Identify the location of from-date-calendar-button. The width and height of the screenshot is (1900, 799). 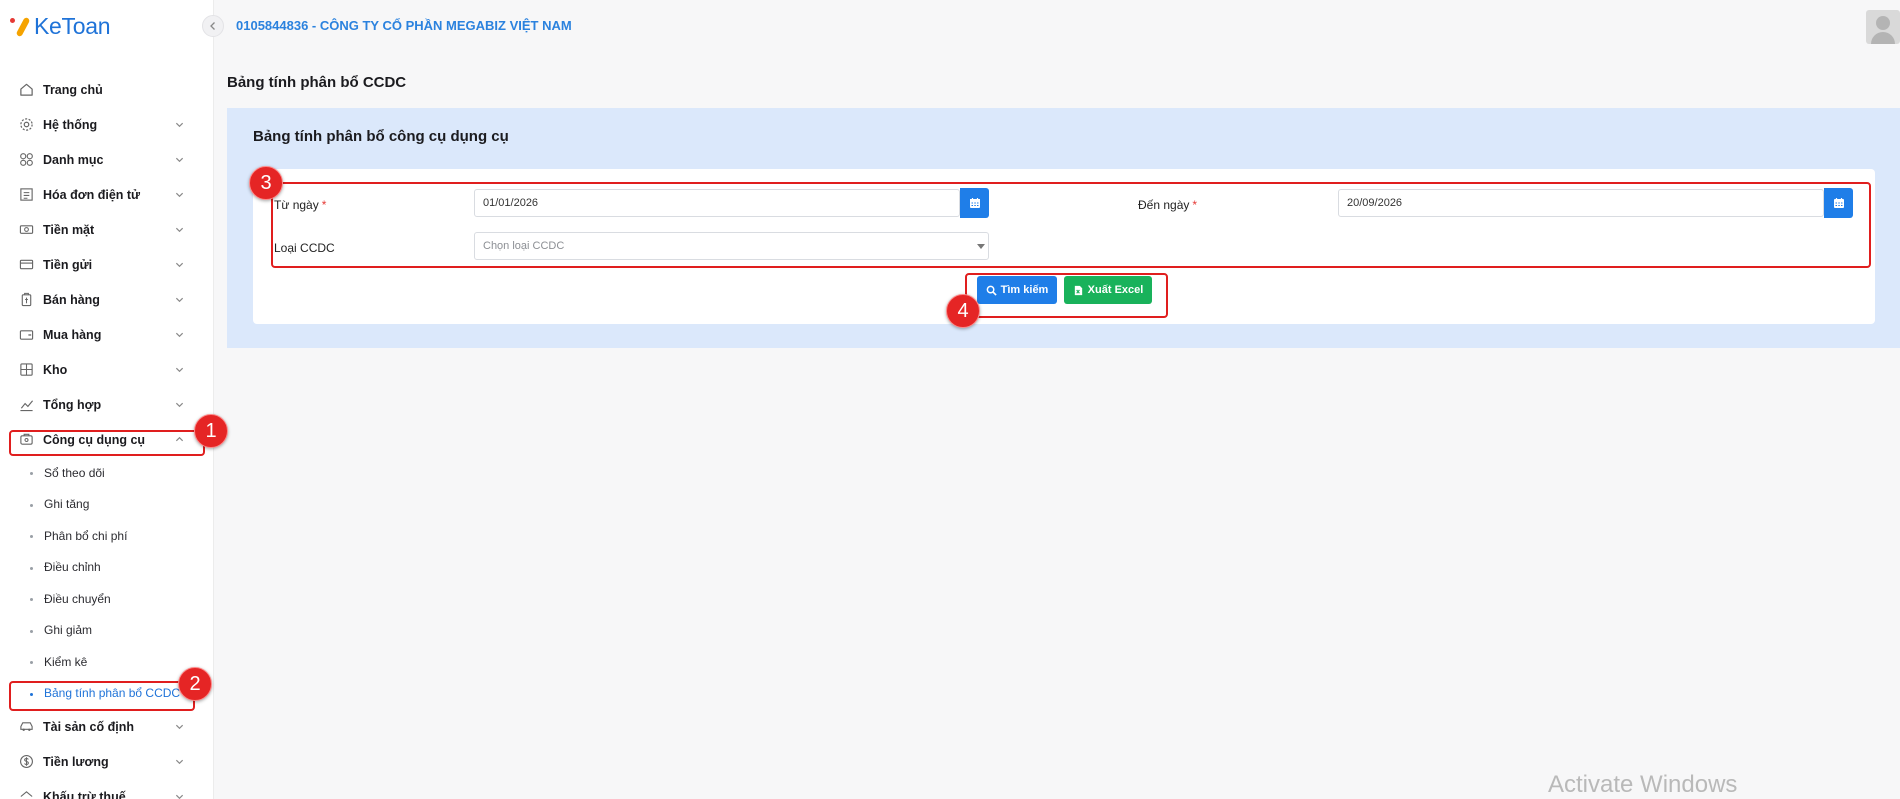
(974, 203).